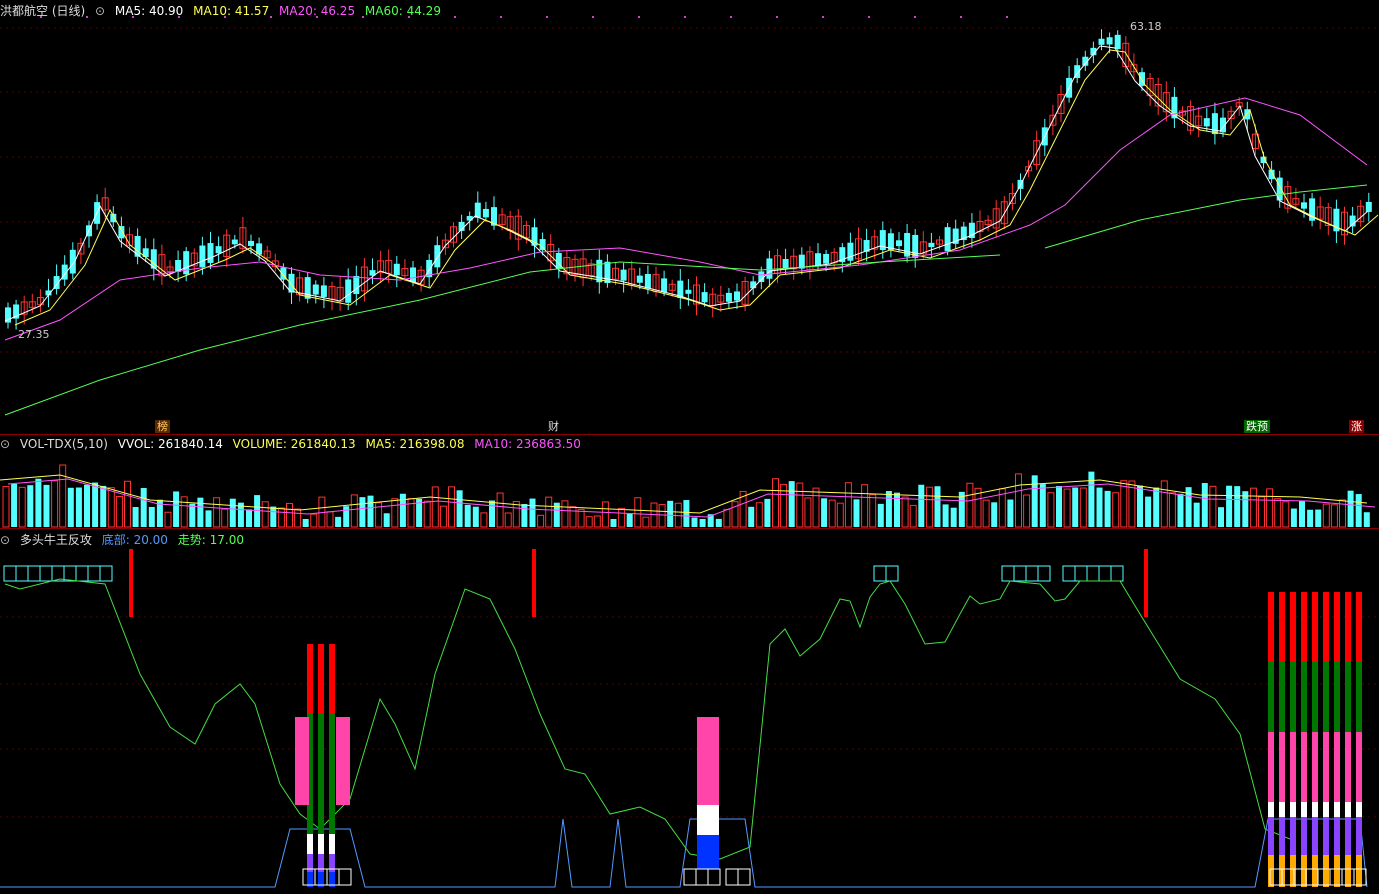 This screenshot has width=1379, height=894. Describe the element at coordinates (55, 540) in the screenshot. I see `indicator-title: 多头牛王反攻` at that location.